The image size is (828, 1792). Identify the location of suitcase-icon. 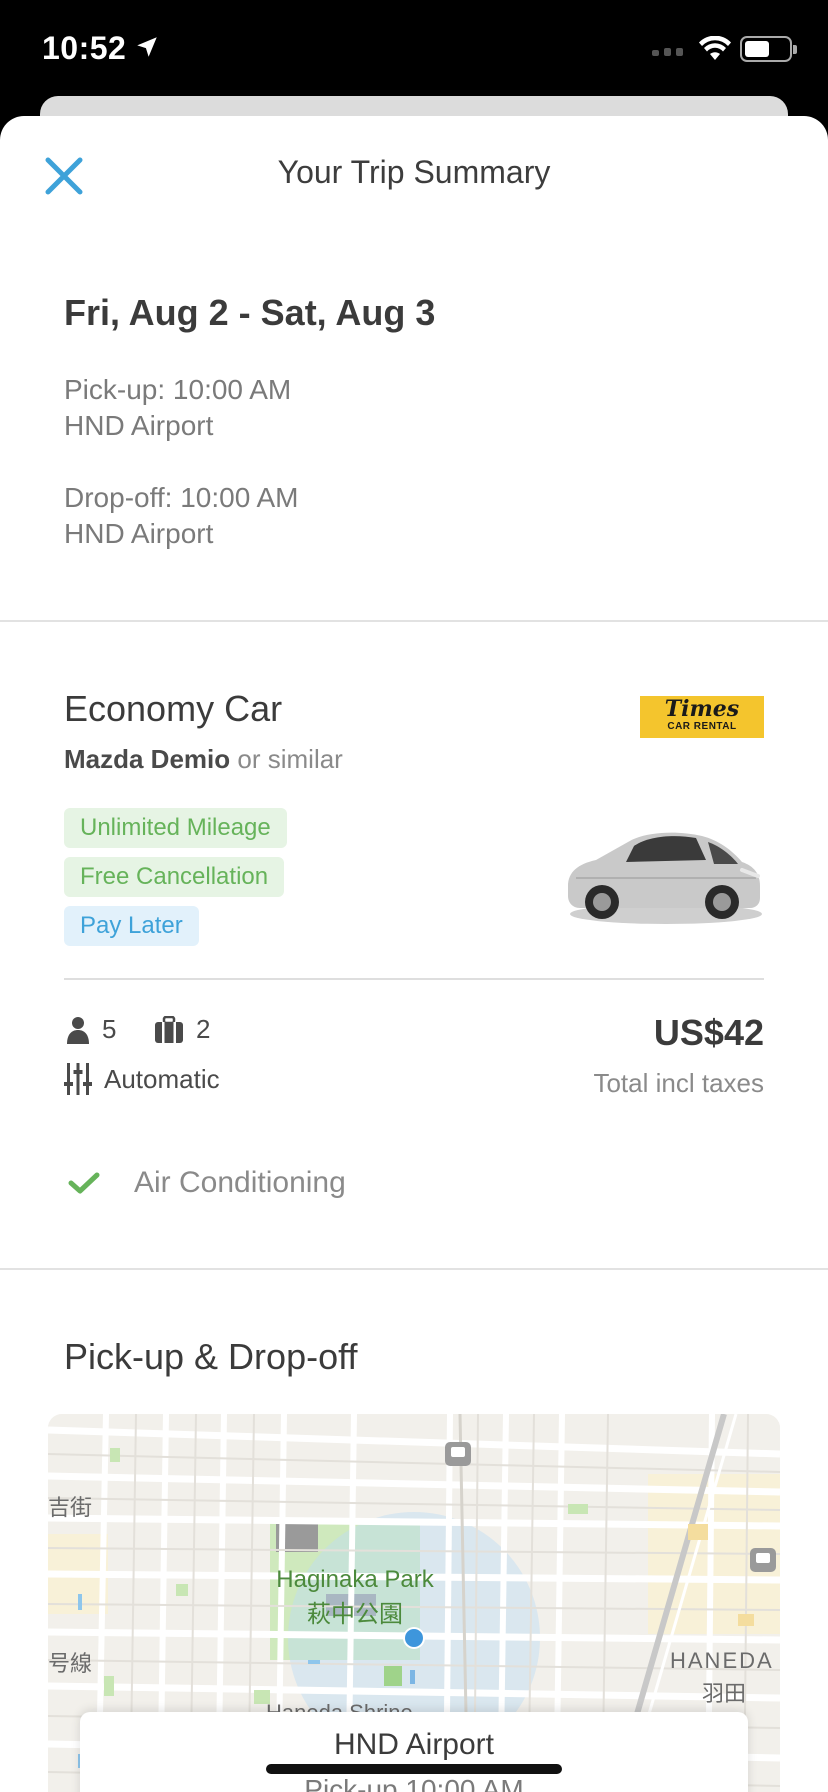
(169, 1029).